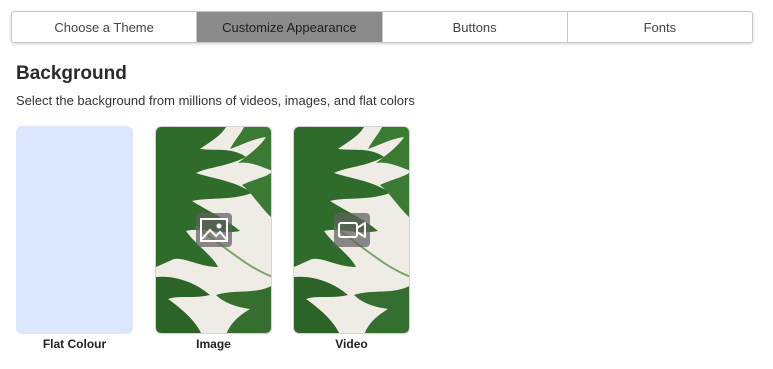 This screenshot has width=773, height=369. I want to click on tab-buttons: Buttons, so click(475, 27).